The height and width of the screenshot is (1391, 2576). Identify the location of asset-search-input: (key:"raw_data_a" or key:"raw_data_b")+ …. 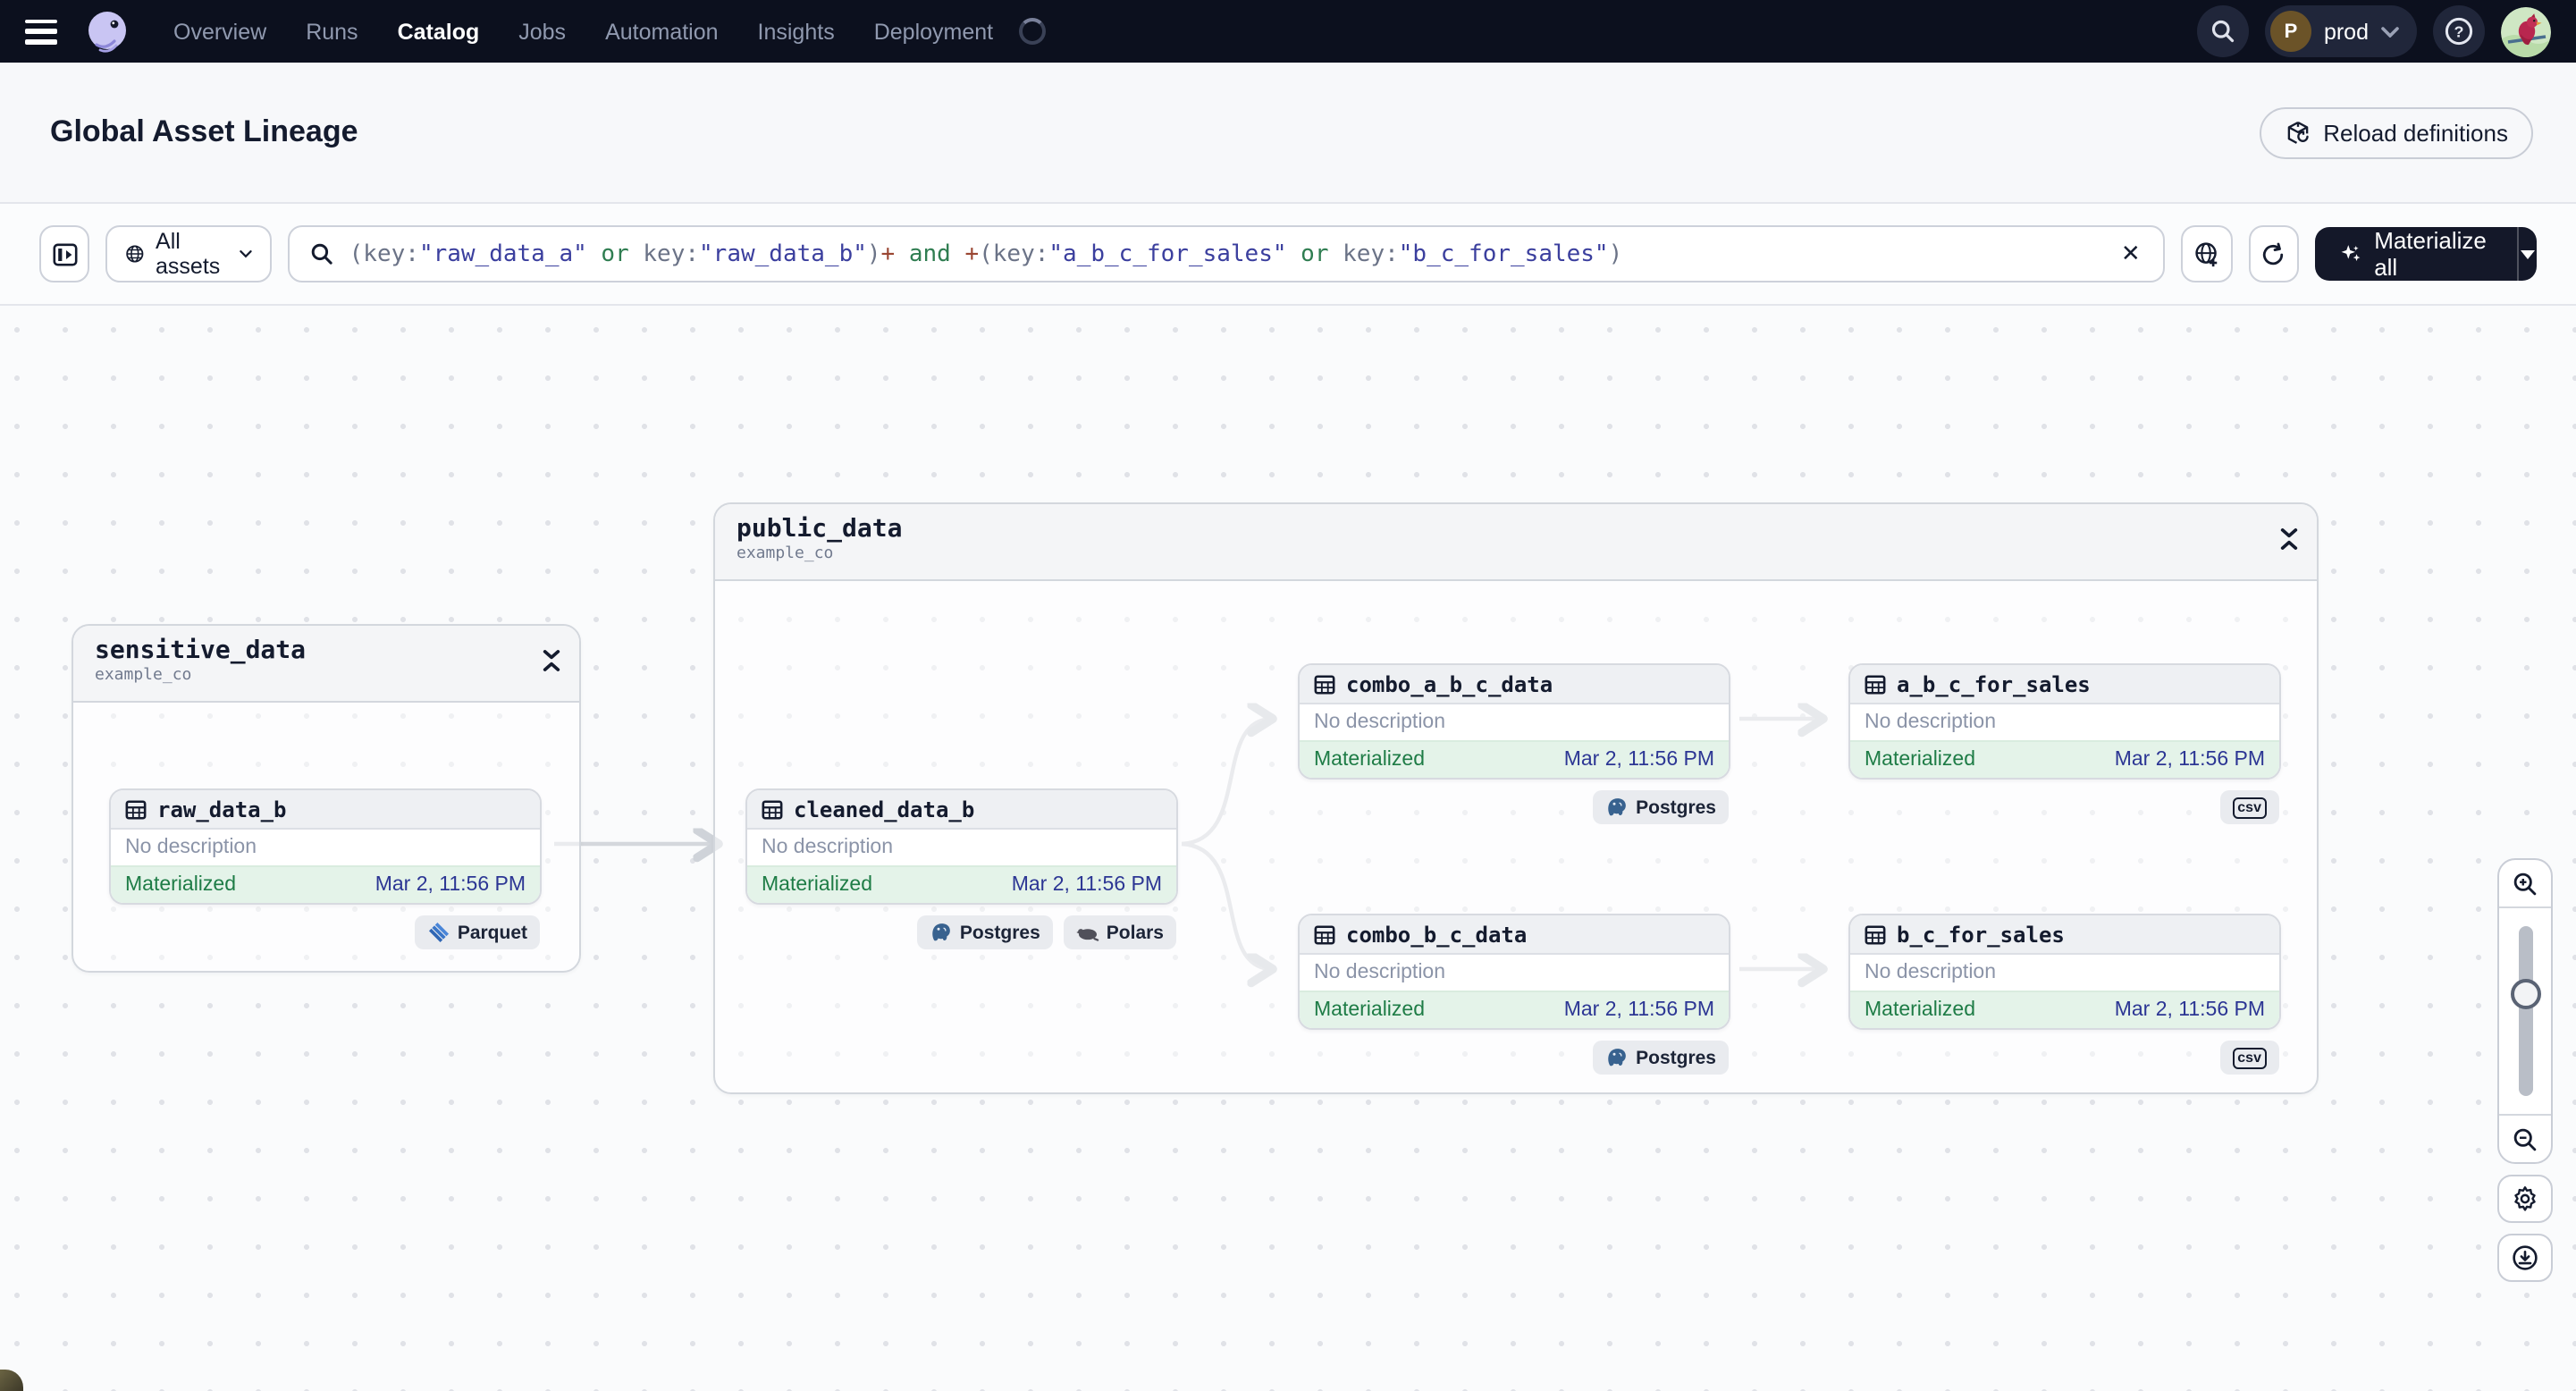
(1227, 253).